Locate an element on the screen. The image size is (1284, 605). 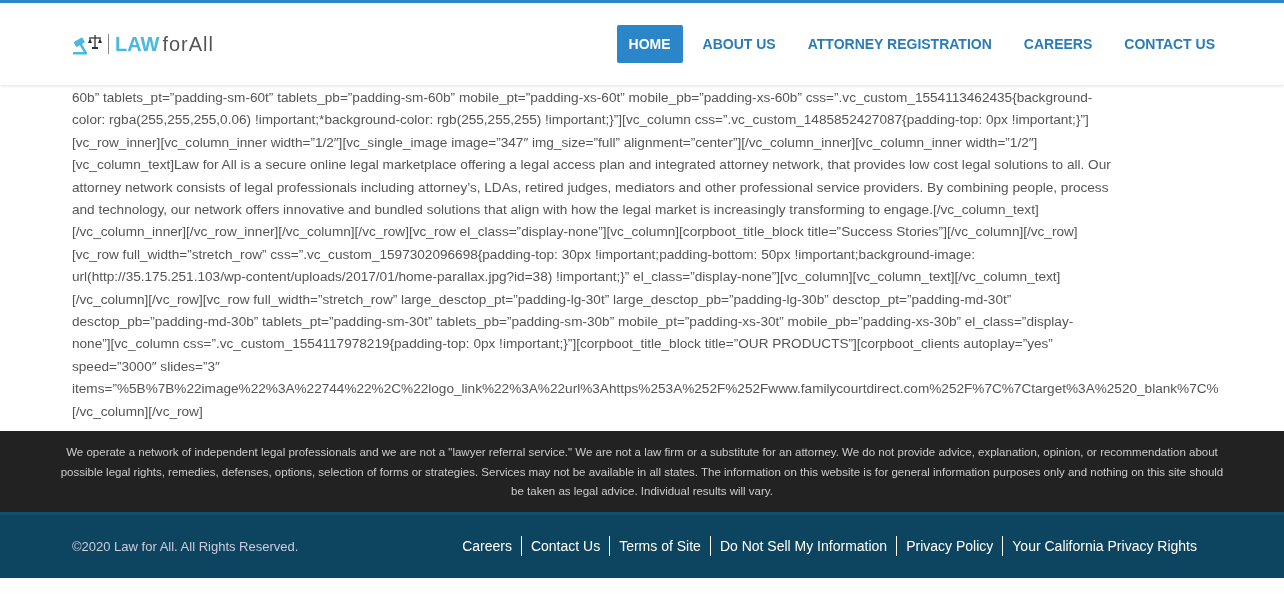
disclaimer-text: We operate a network of independent legal professionals and we are not a "lawyer referral service." We are not a law firm or a substitute for an attorney. We do not provide advice, explanation, opinion, or recommendation about possible legal rights, remedies, defenses, options, selection of forms or strategies. Services may not be available in all states. The information on this website is for general information purposes only and nothing on this site should be taken as legal advice. Individual results will vary. is located at coordinates (642, 472).